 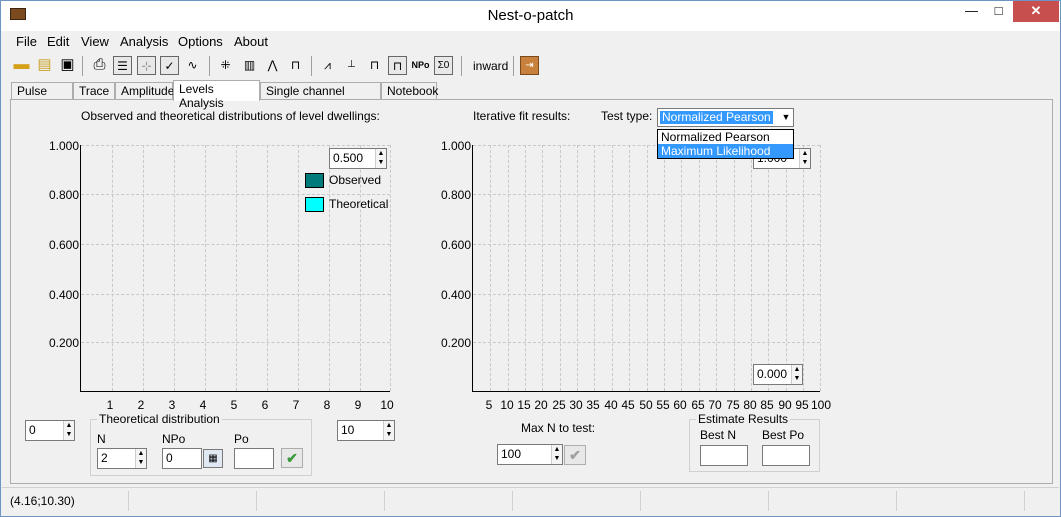 I want to click on left-ymax-spinner: 0.500 ▲ ▼, so click(x=358, y=158).